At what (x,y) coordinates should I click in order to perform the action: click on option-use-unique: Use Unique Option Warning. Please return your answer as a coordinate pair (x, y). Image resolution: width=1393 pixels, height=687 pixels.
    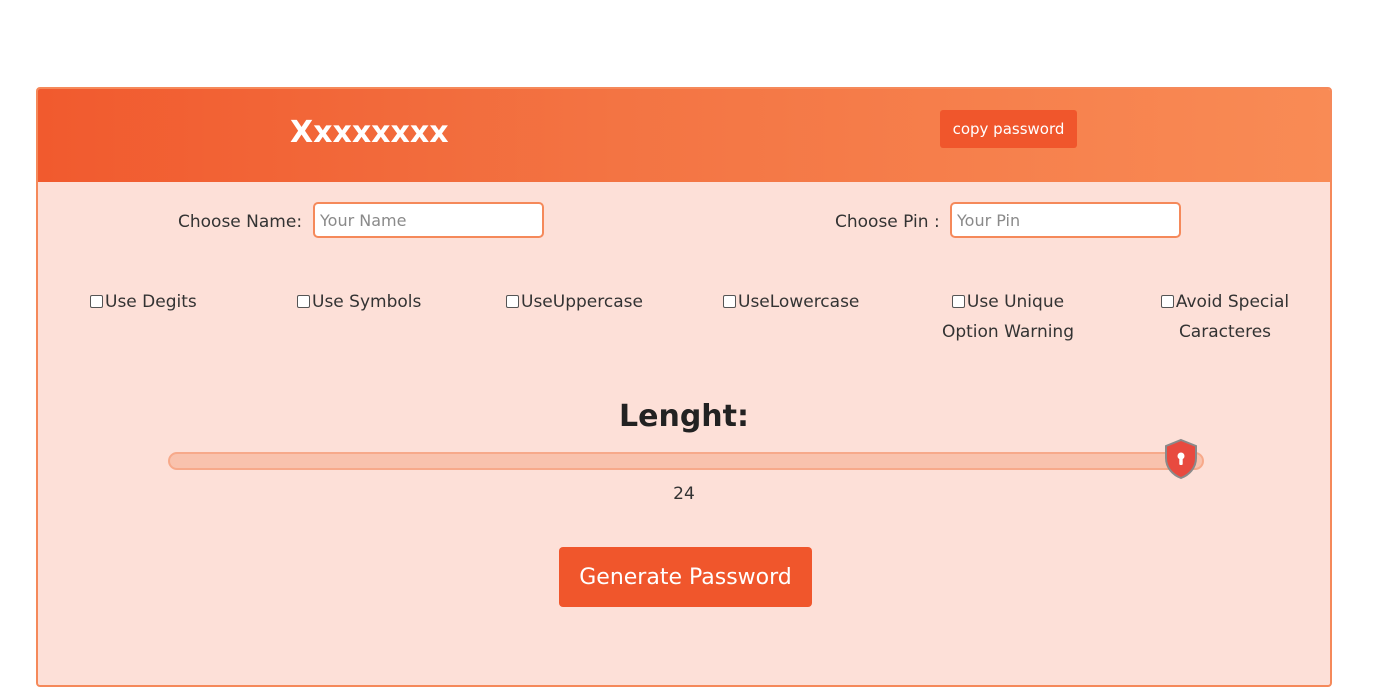
    Looking at the image, I should click on (1008, 317).